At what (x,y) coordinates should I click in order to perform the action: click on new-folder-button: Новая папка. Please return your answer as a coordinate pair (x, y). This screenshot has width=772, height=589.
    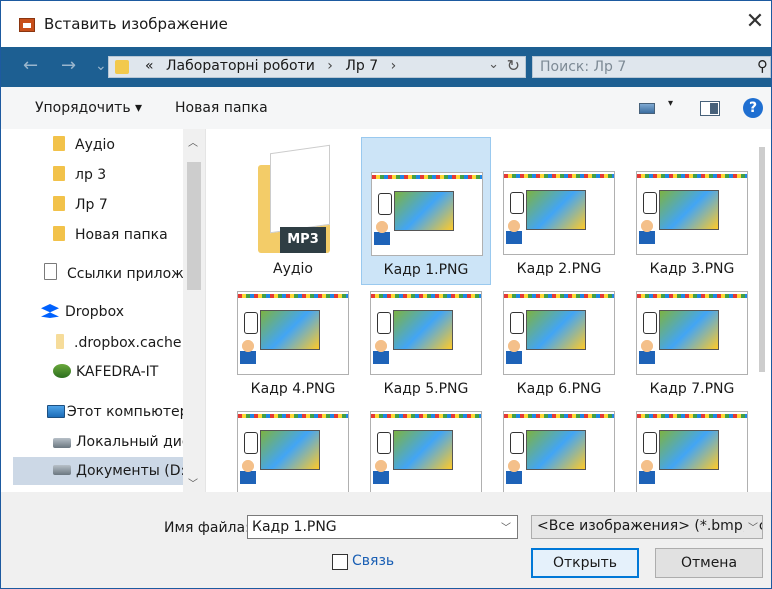
    Looking at the image, I should click on (221, 108).